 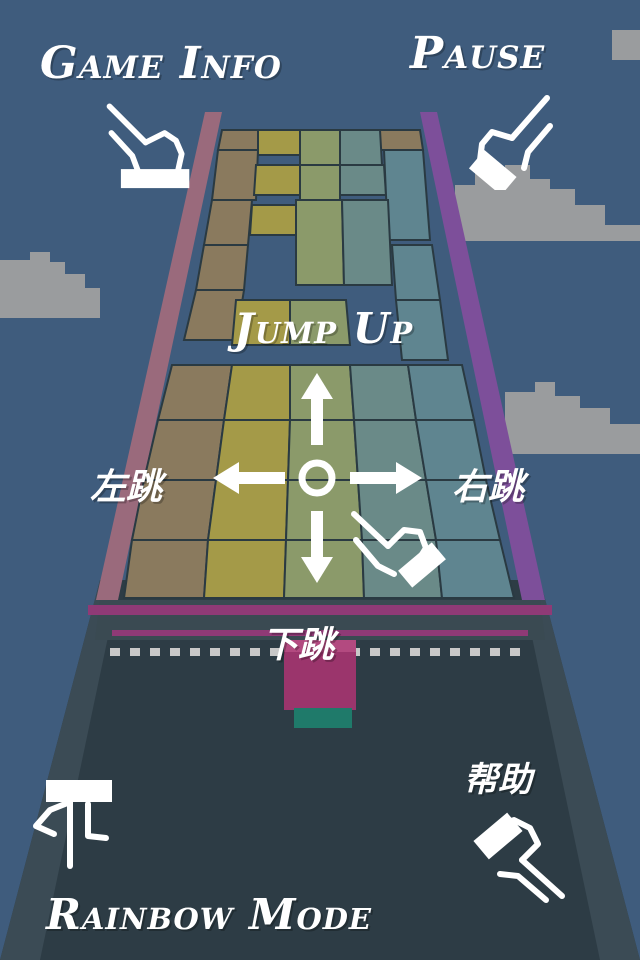 What do you see at coordinates (398, 549) in the screenshot?
I see `swipe-hand-icon` at bounding box center [398, 549].